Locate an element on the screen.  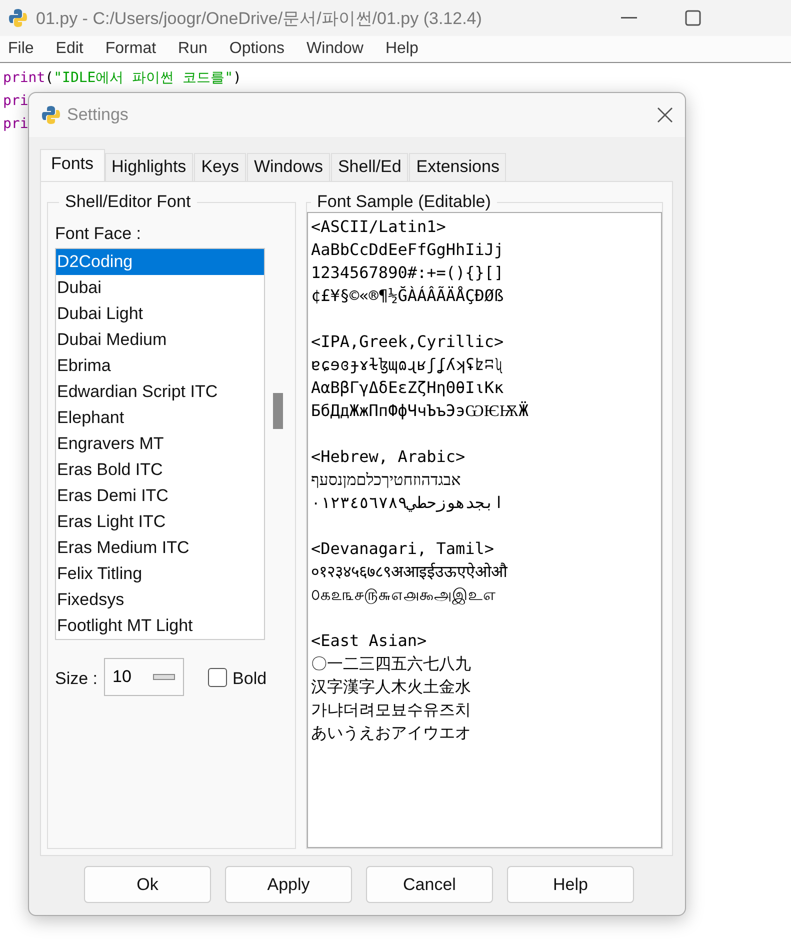
sample-line: 가냐더려모뵤수유즈치 is located at coordinates (391, 710).